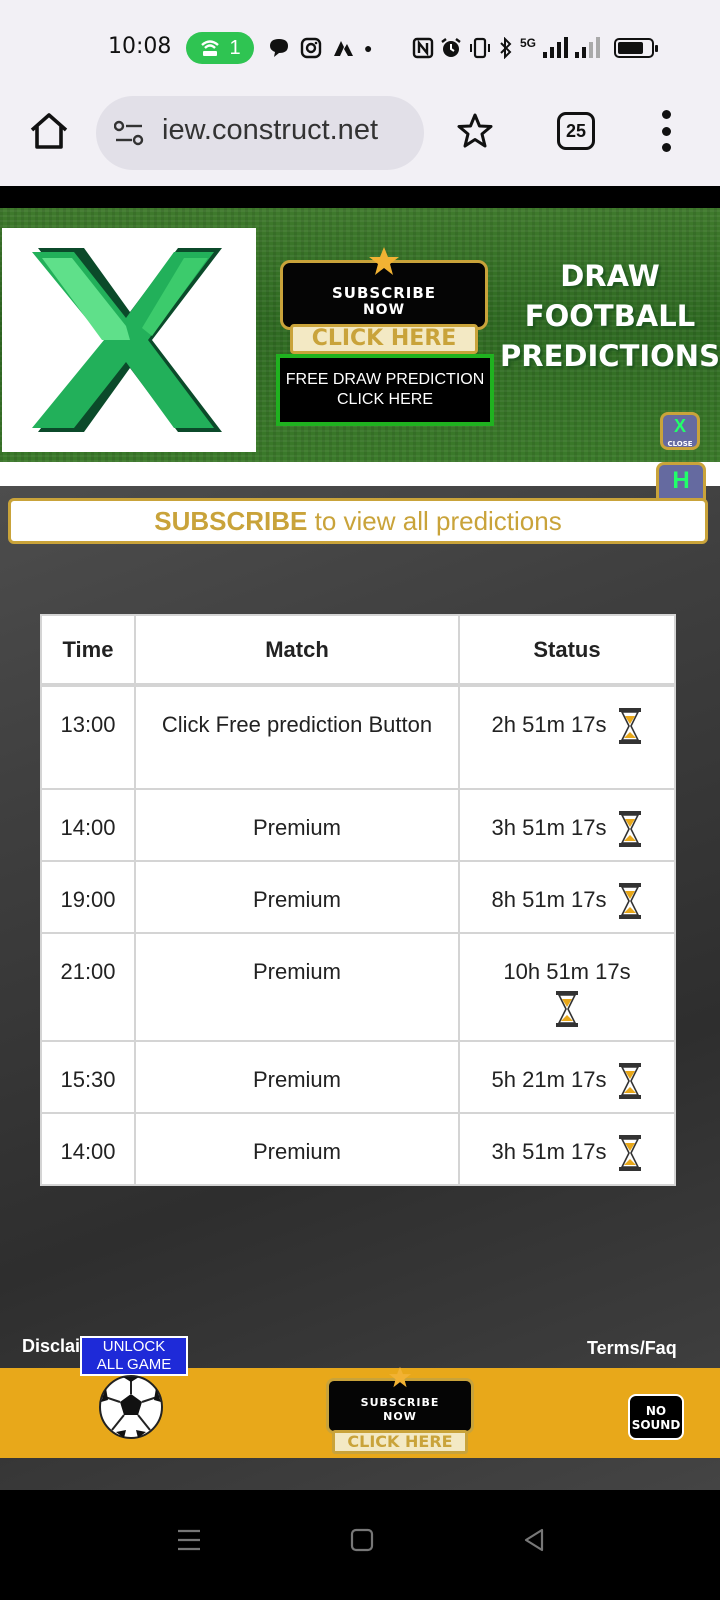  What do you see at coordinates (528, 43) in the screenshot?
I see `network-label: 5G` at bounding box center [528, 43].